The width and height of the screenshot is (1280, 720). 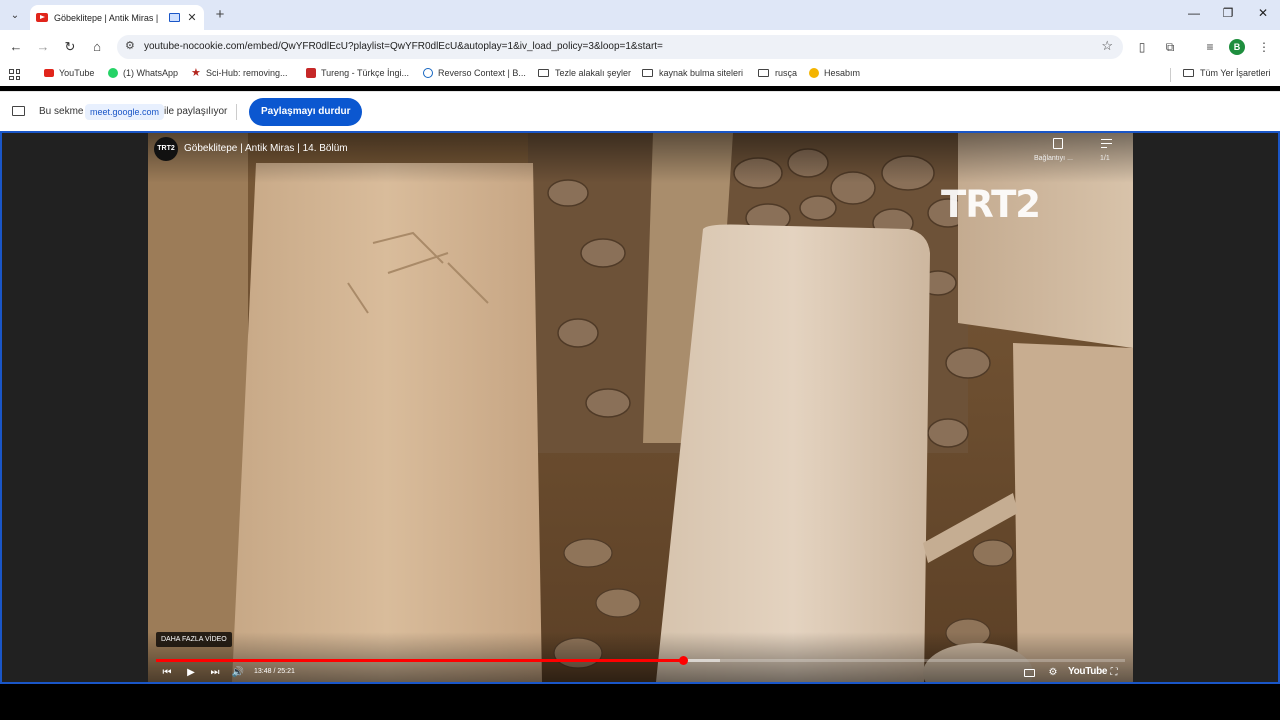 I want to click on account-icon, so click(x=814, y=73).